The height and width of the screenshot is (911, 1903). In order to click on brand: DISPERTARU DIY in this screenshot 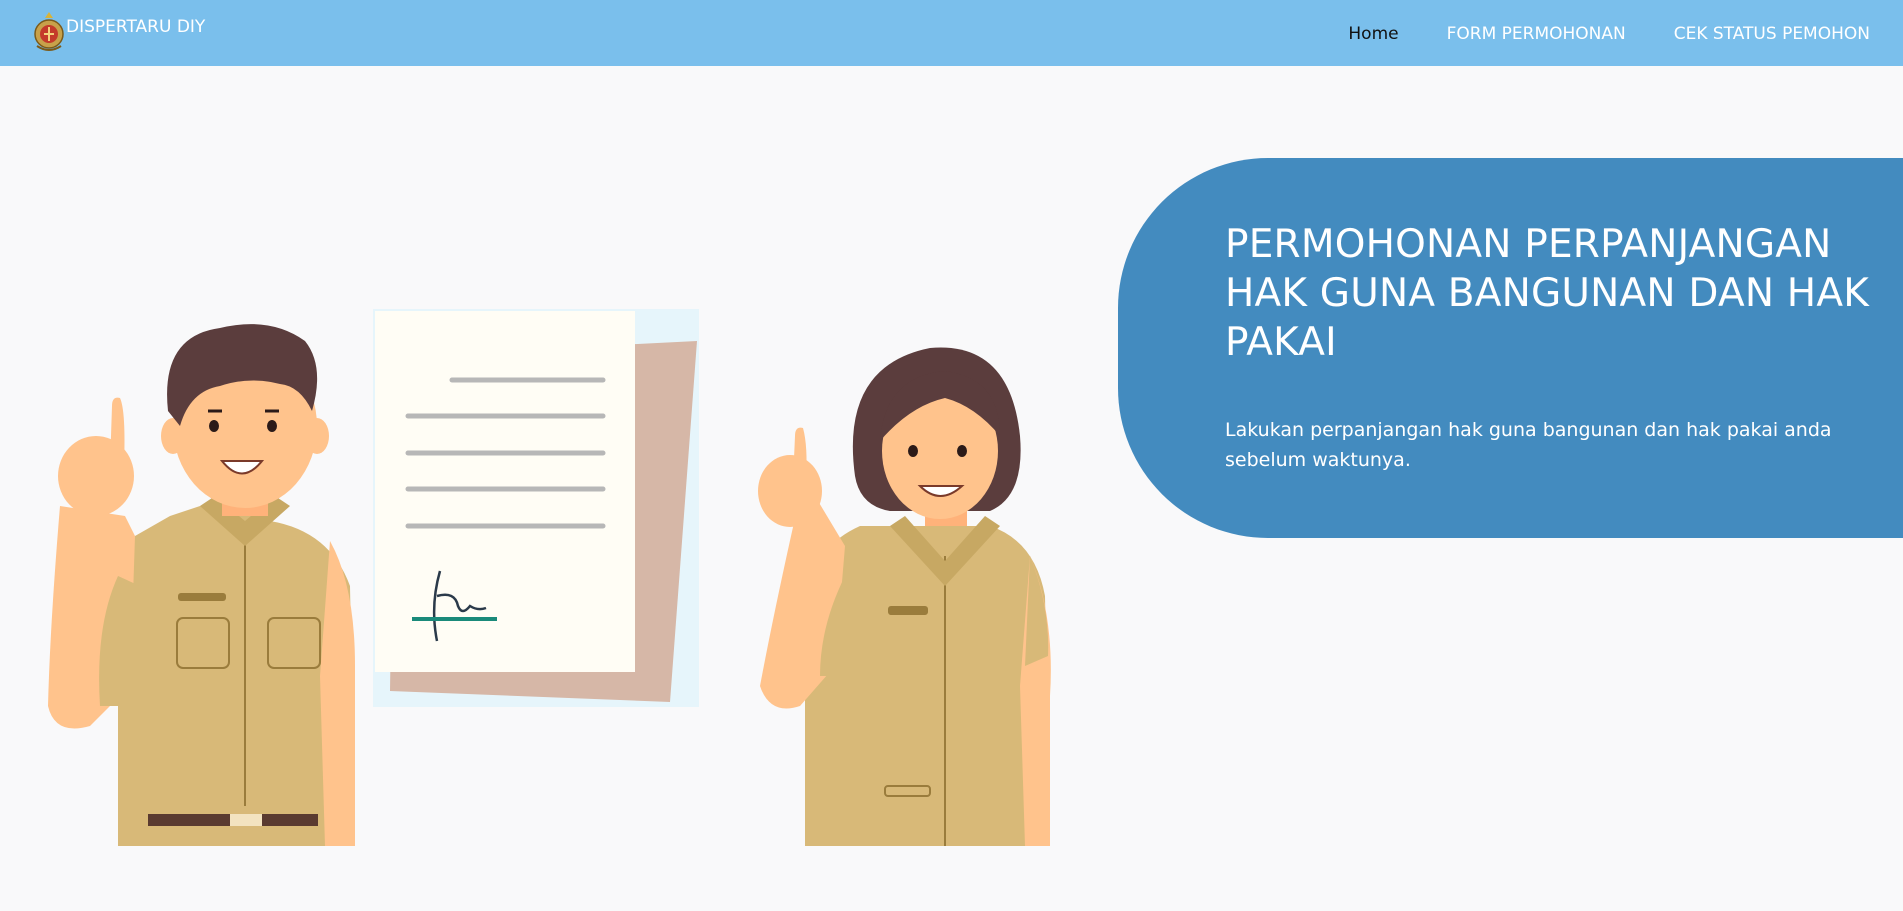, I will do `click(118, 32)`.